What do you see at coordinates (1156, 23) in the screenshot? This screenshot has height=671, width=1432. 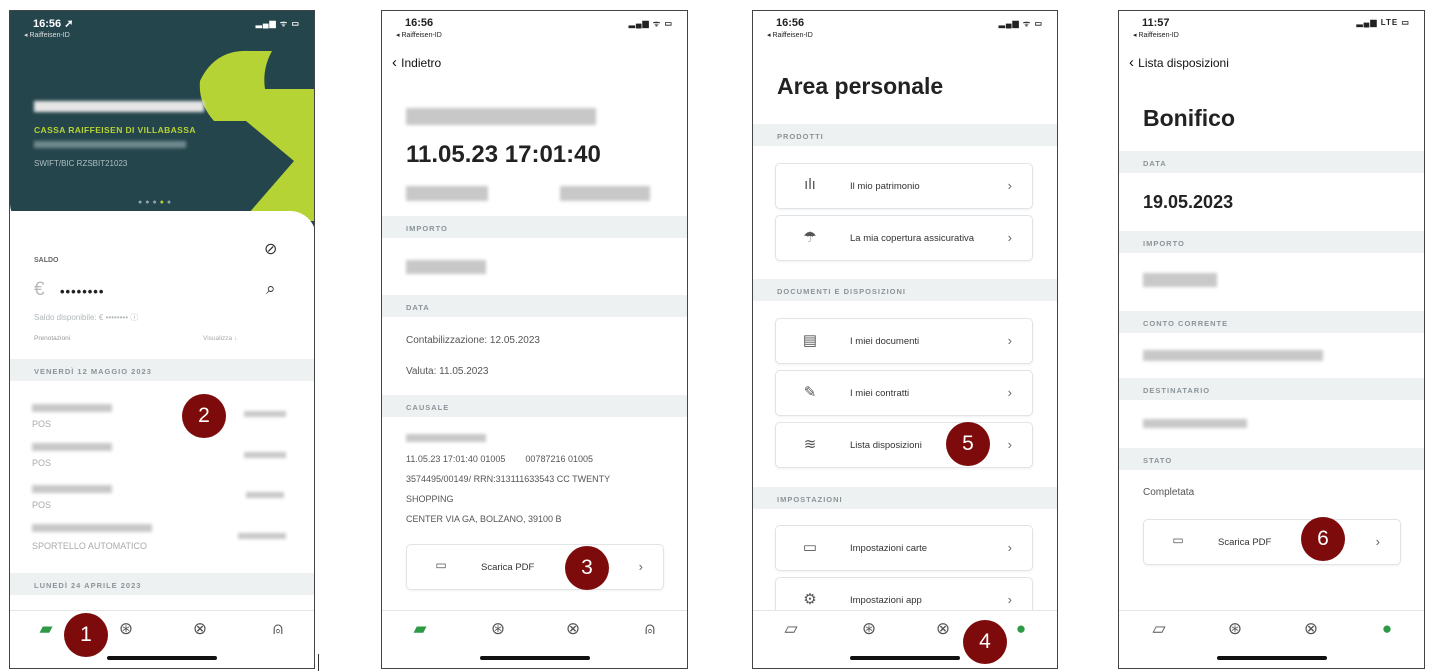 I see `status-time: 11:57` at bounding box center [1156, 23].